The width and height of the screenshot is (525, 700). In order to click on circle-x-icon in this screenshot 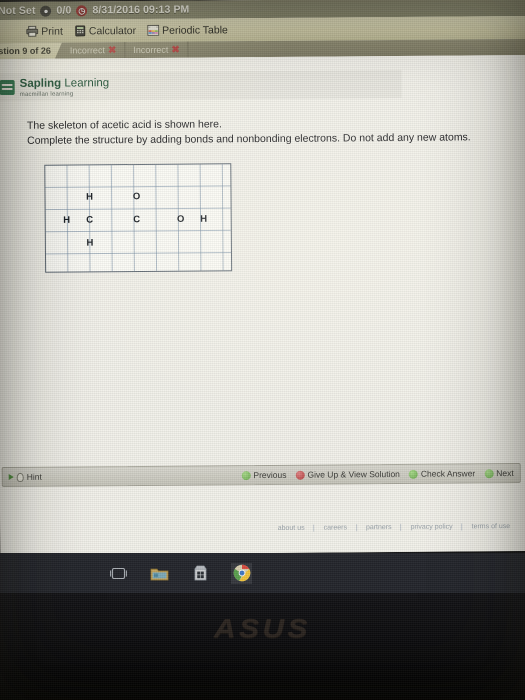, I will do `click(300, 475)`.